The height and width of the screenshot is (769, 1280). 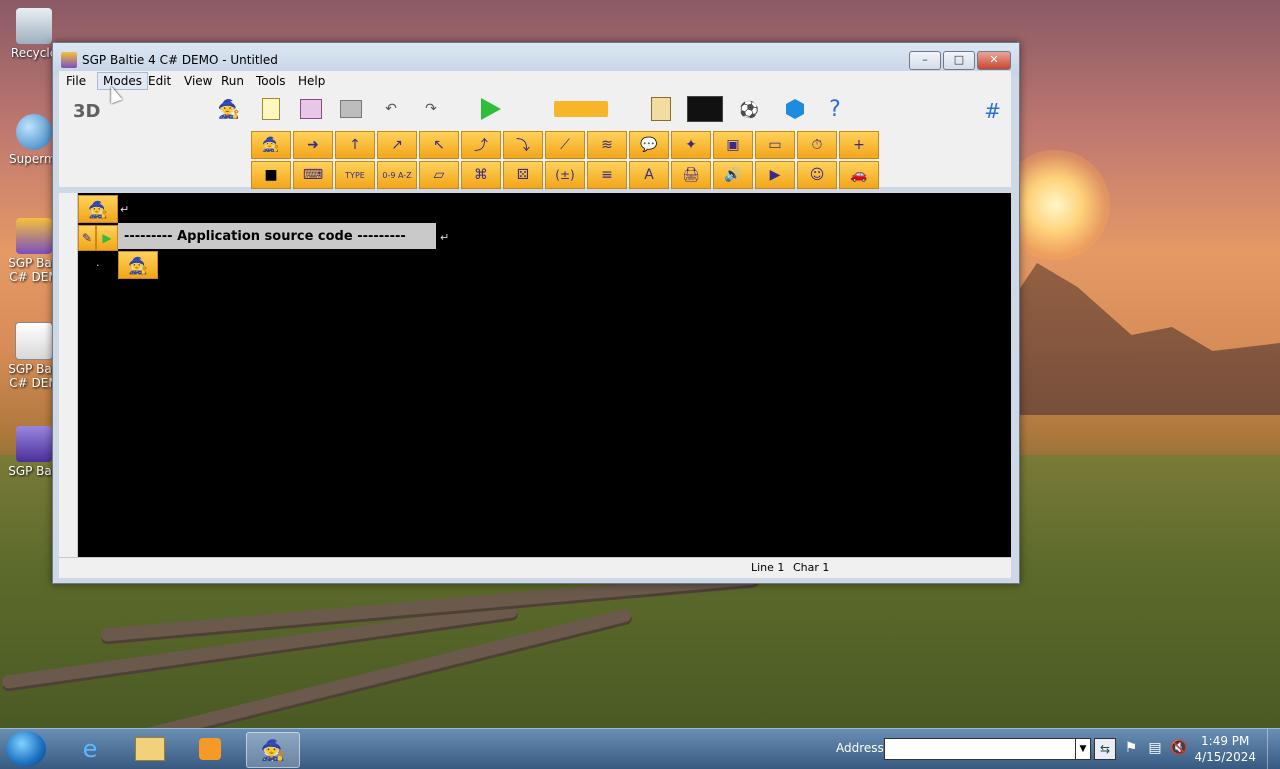 What do you see at coordinates (198, 81) in the screenshot?
I see `menu-view: View` at bounding box center [198, 81].